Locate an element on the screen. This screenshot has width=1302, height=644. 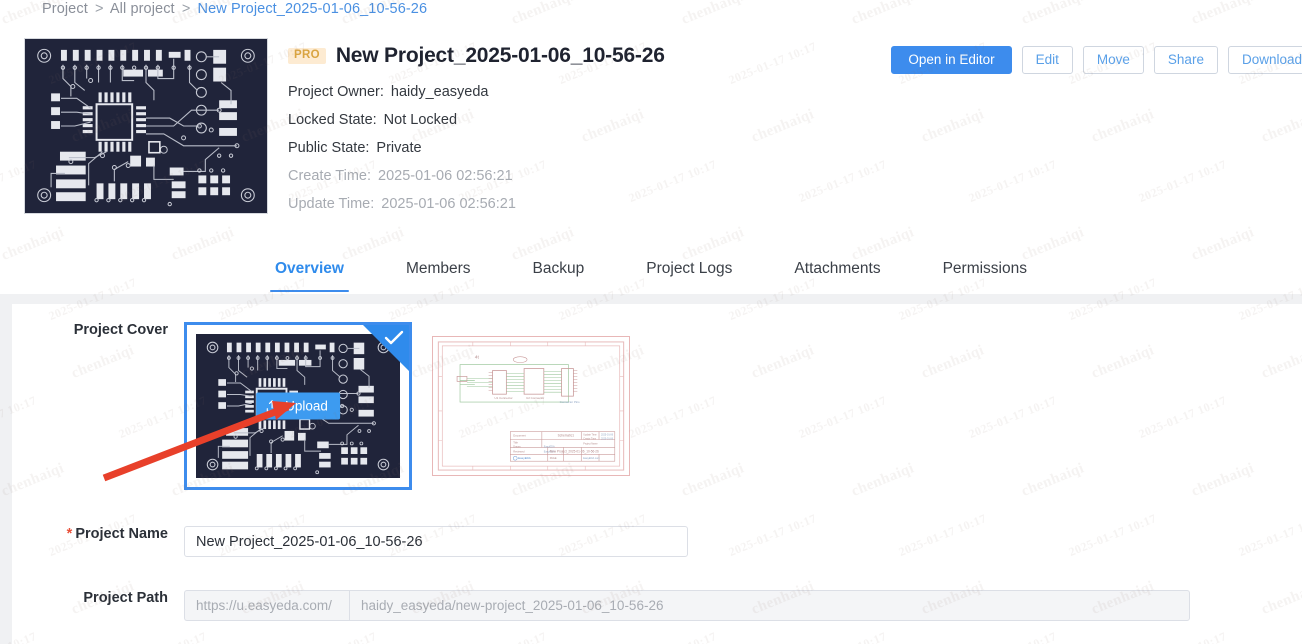
project-name-row: * Project Name is located at coordinates (350, 541).